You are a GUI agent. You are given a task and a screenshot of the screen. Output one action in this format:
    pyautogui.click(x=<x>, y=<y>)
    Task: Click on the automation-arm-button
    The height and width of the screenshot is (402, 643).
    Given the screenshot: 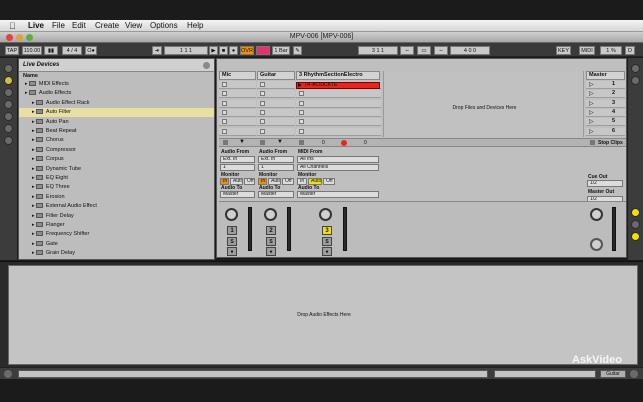 What is the action you would take?
    pyautogui.click(x=263, y=50)
    